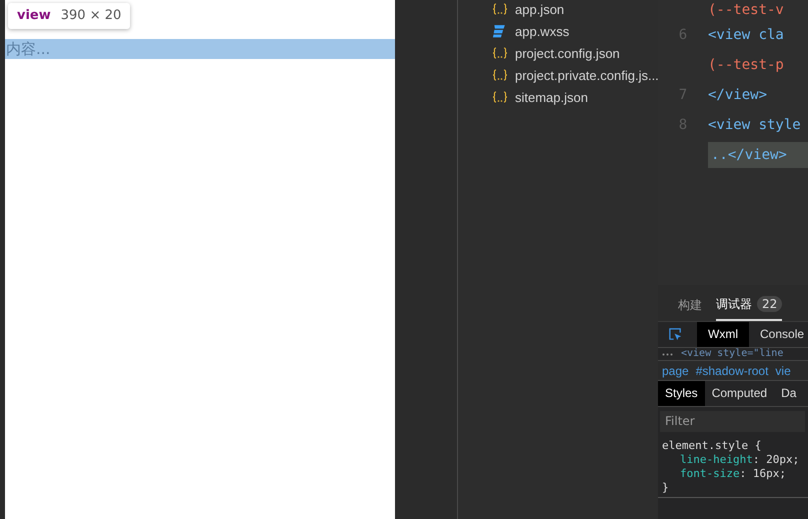  What do you see at coordinates (758, 155) in the screenshot?
I see `code-text: ..</view>` at bounding box center [758, 155].